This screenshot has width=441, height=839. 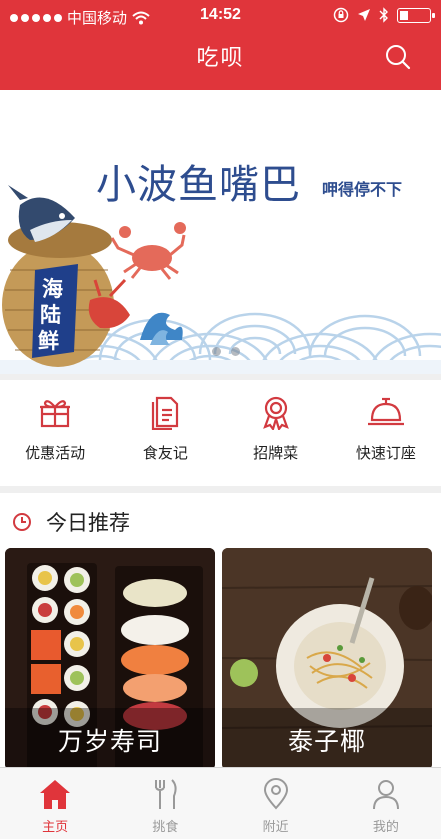 What do you see at coordinates (22, 522) in the screenshot?
I see `clock-icon` at bounding box center [22, 522].